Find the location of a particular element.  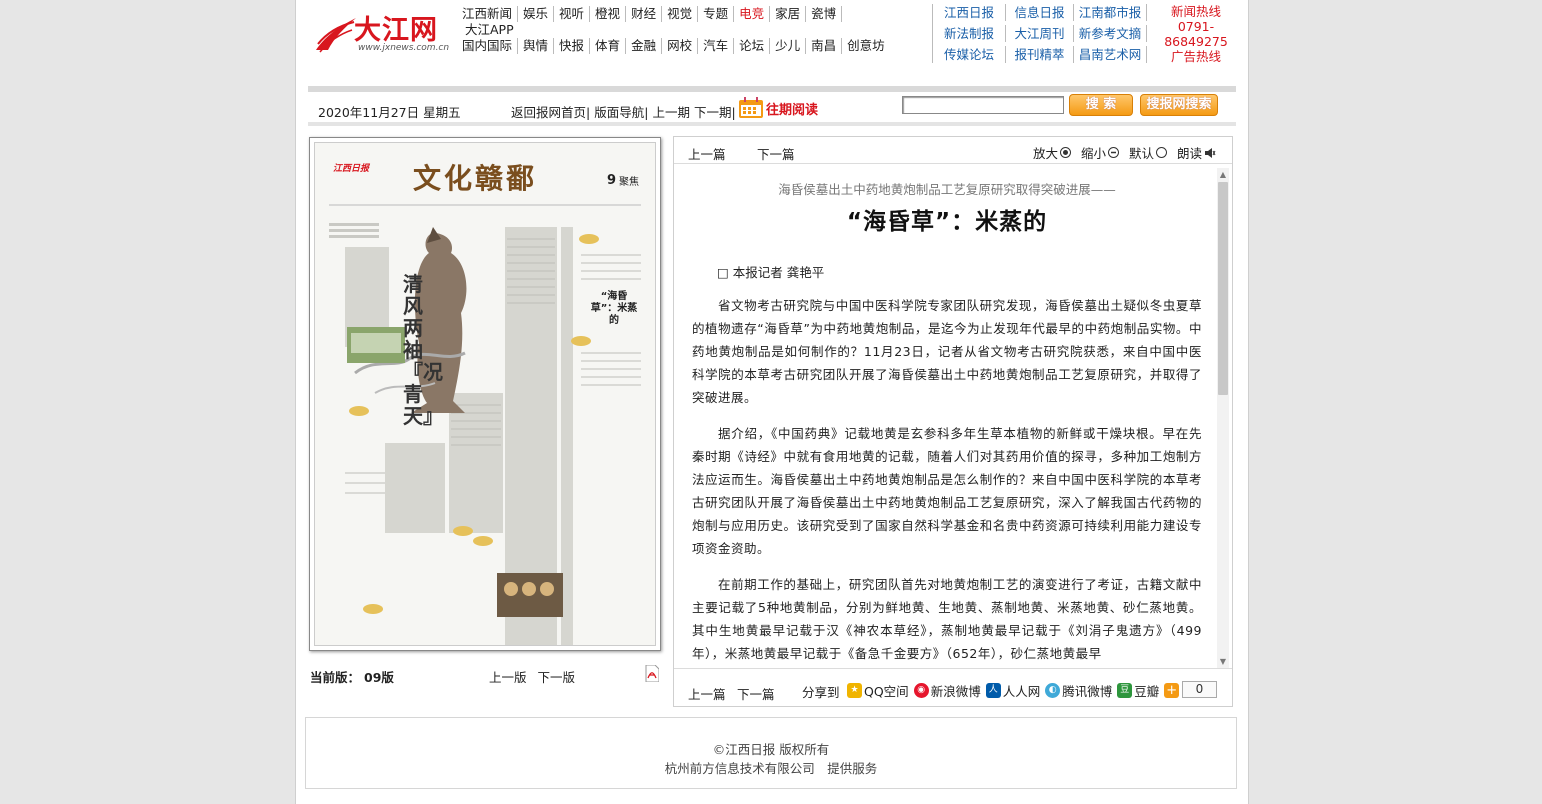

prev-edition-link: 上一版 is located at coordinates (508, 677).